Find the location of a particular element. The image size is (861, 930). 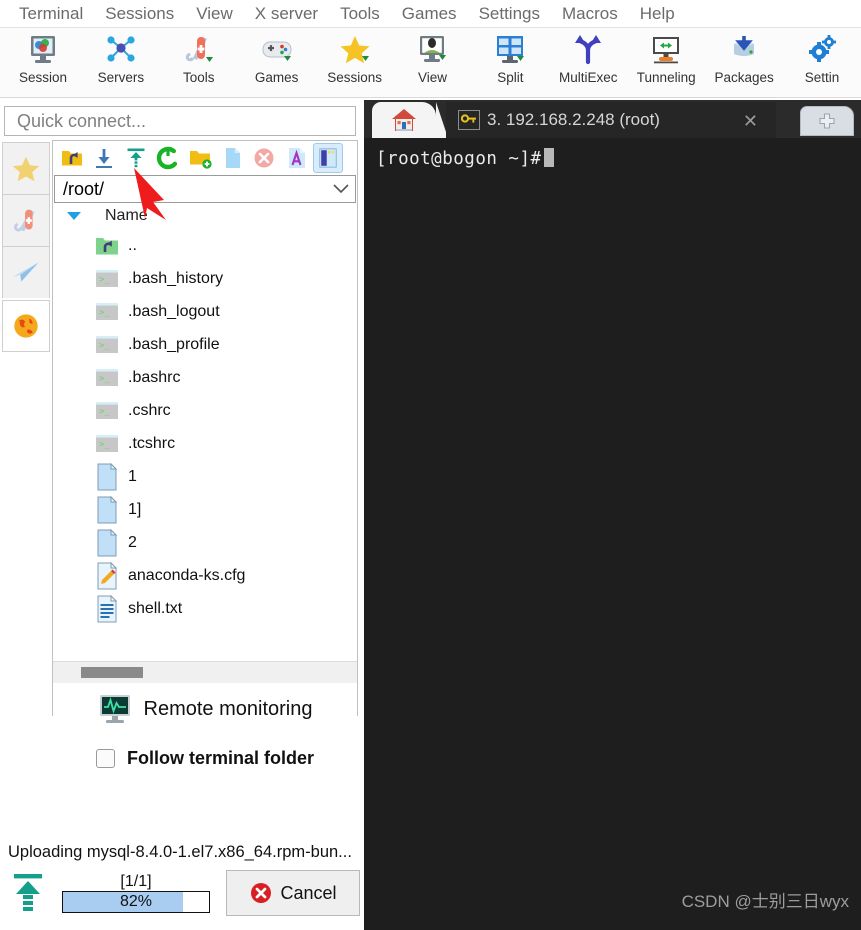

upload-button is located at coordinates (136, 158).